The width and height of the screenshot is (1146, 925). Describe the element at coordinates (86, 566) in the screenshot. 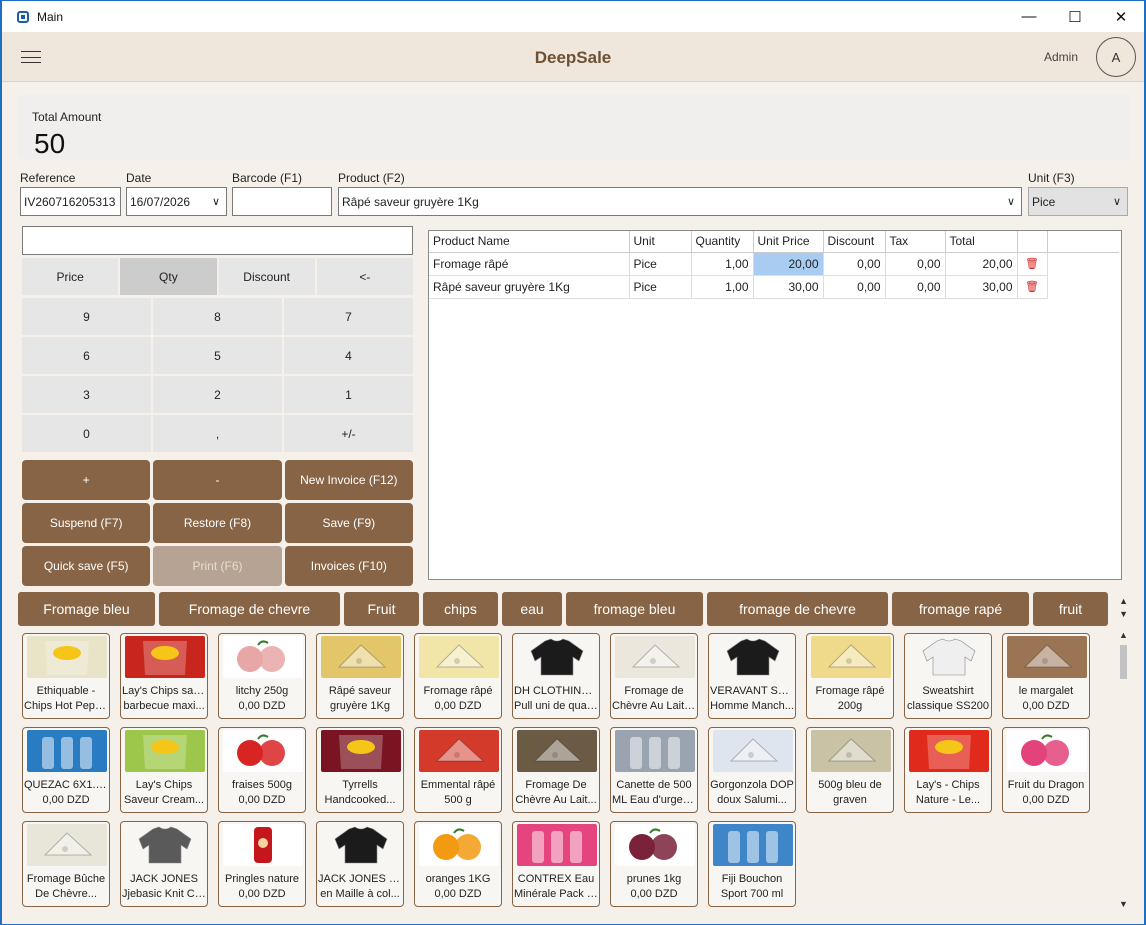

I see `action-button: Quick save (F5)` at that location.